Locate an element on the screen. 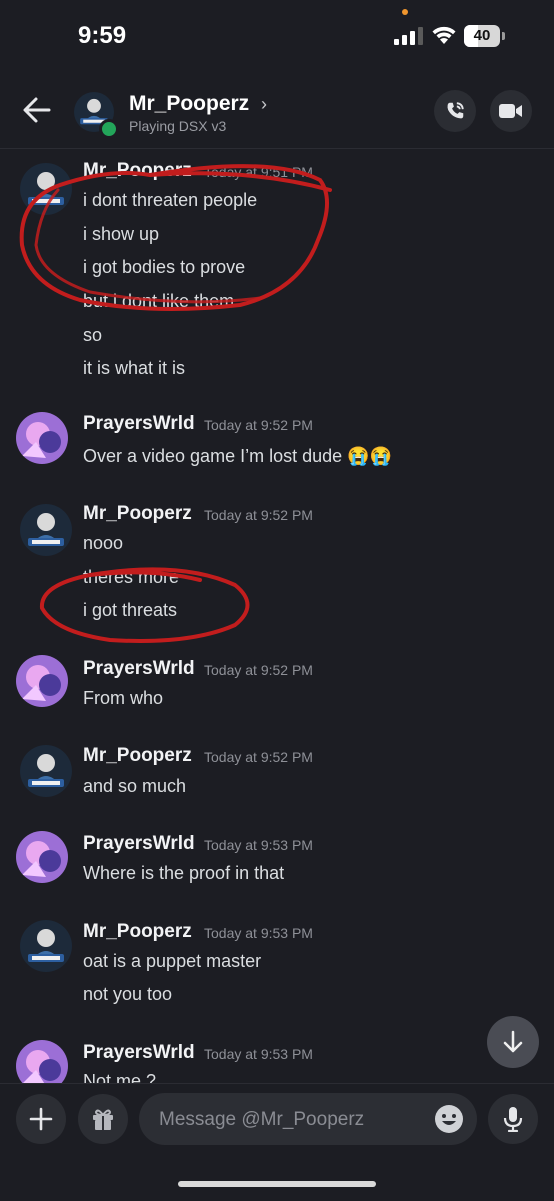 Image resolution: width=554 pixels, height=1201 pixels. chevron-right-icon: › is located at coordinates (264, 104).